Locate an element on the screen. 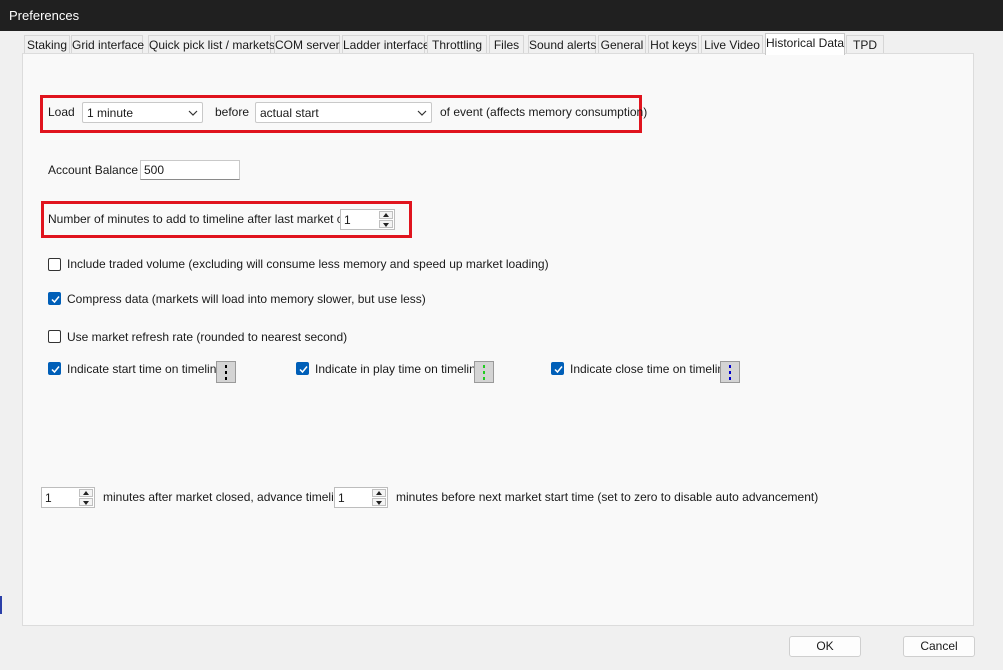 This screenshot has height=670, width=1003. load-reference-value: actual start is located at coordinates (289, 113).